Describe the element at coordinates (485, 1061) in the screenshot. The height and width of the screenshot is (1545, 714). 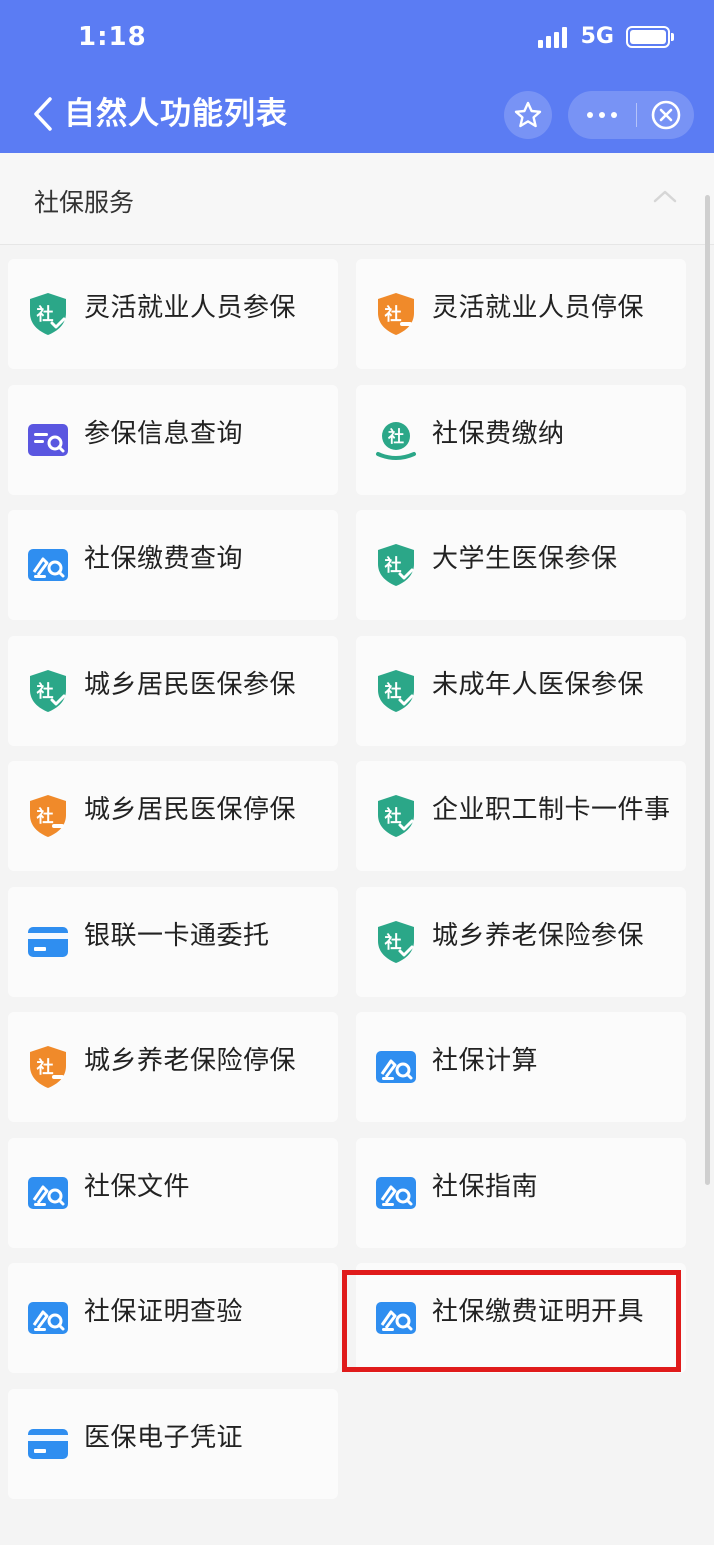
I see `service-item-label: 社保计算` at that location.